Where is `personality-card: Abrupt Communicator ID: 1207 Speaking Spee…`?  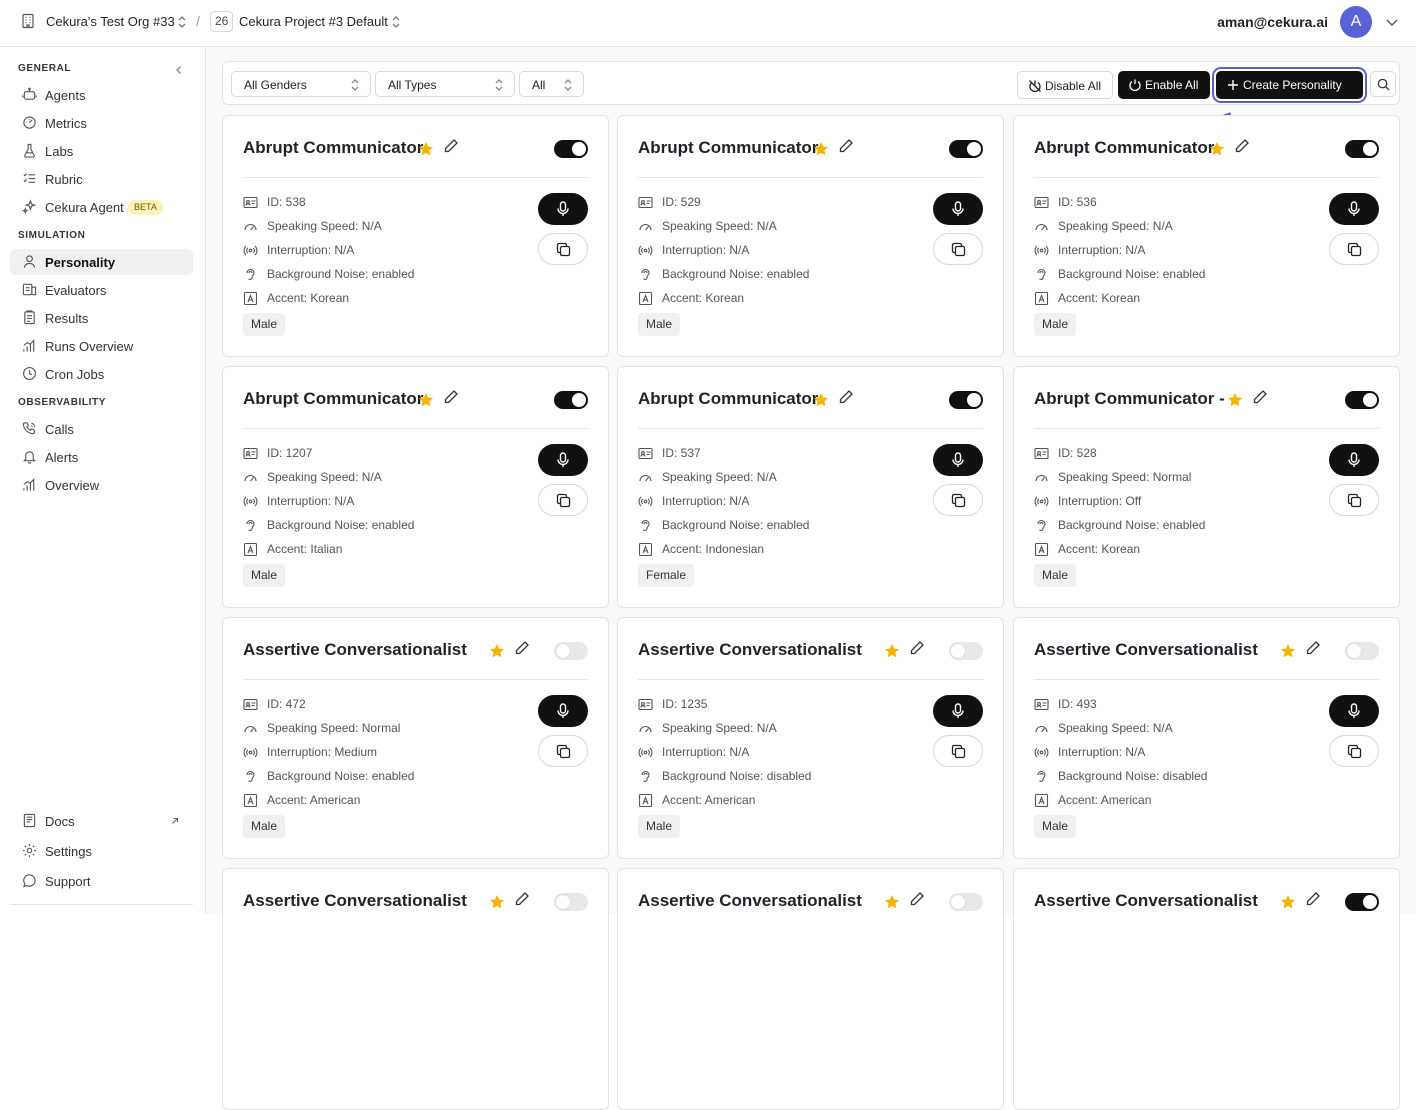 personality-card: Abrupt Communicator ID: 1207 Speaking Spee… is located at coordinates (415, 487).